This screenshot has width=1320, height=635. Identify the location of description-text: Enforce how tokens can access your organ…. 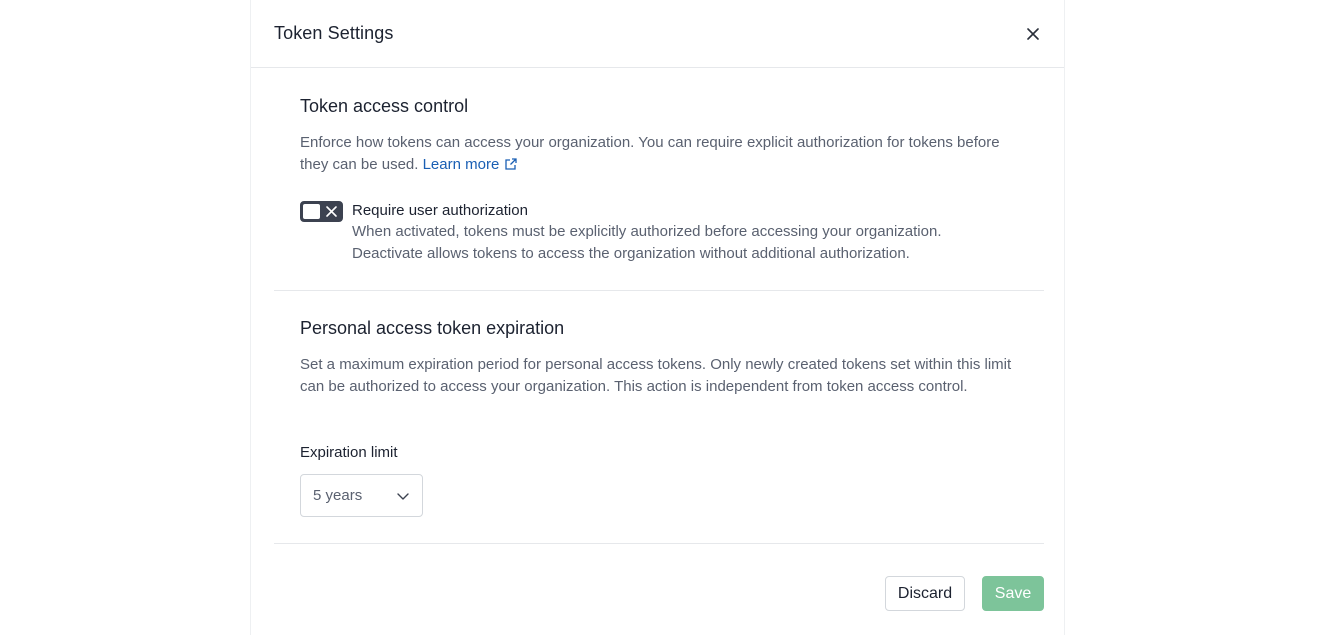
(650, 153).